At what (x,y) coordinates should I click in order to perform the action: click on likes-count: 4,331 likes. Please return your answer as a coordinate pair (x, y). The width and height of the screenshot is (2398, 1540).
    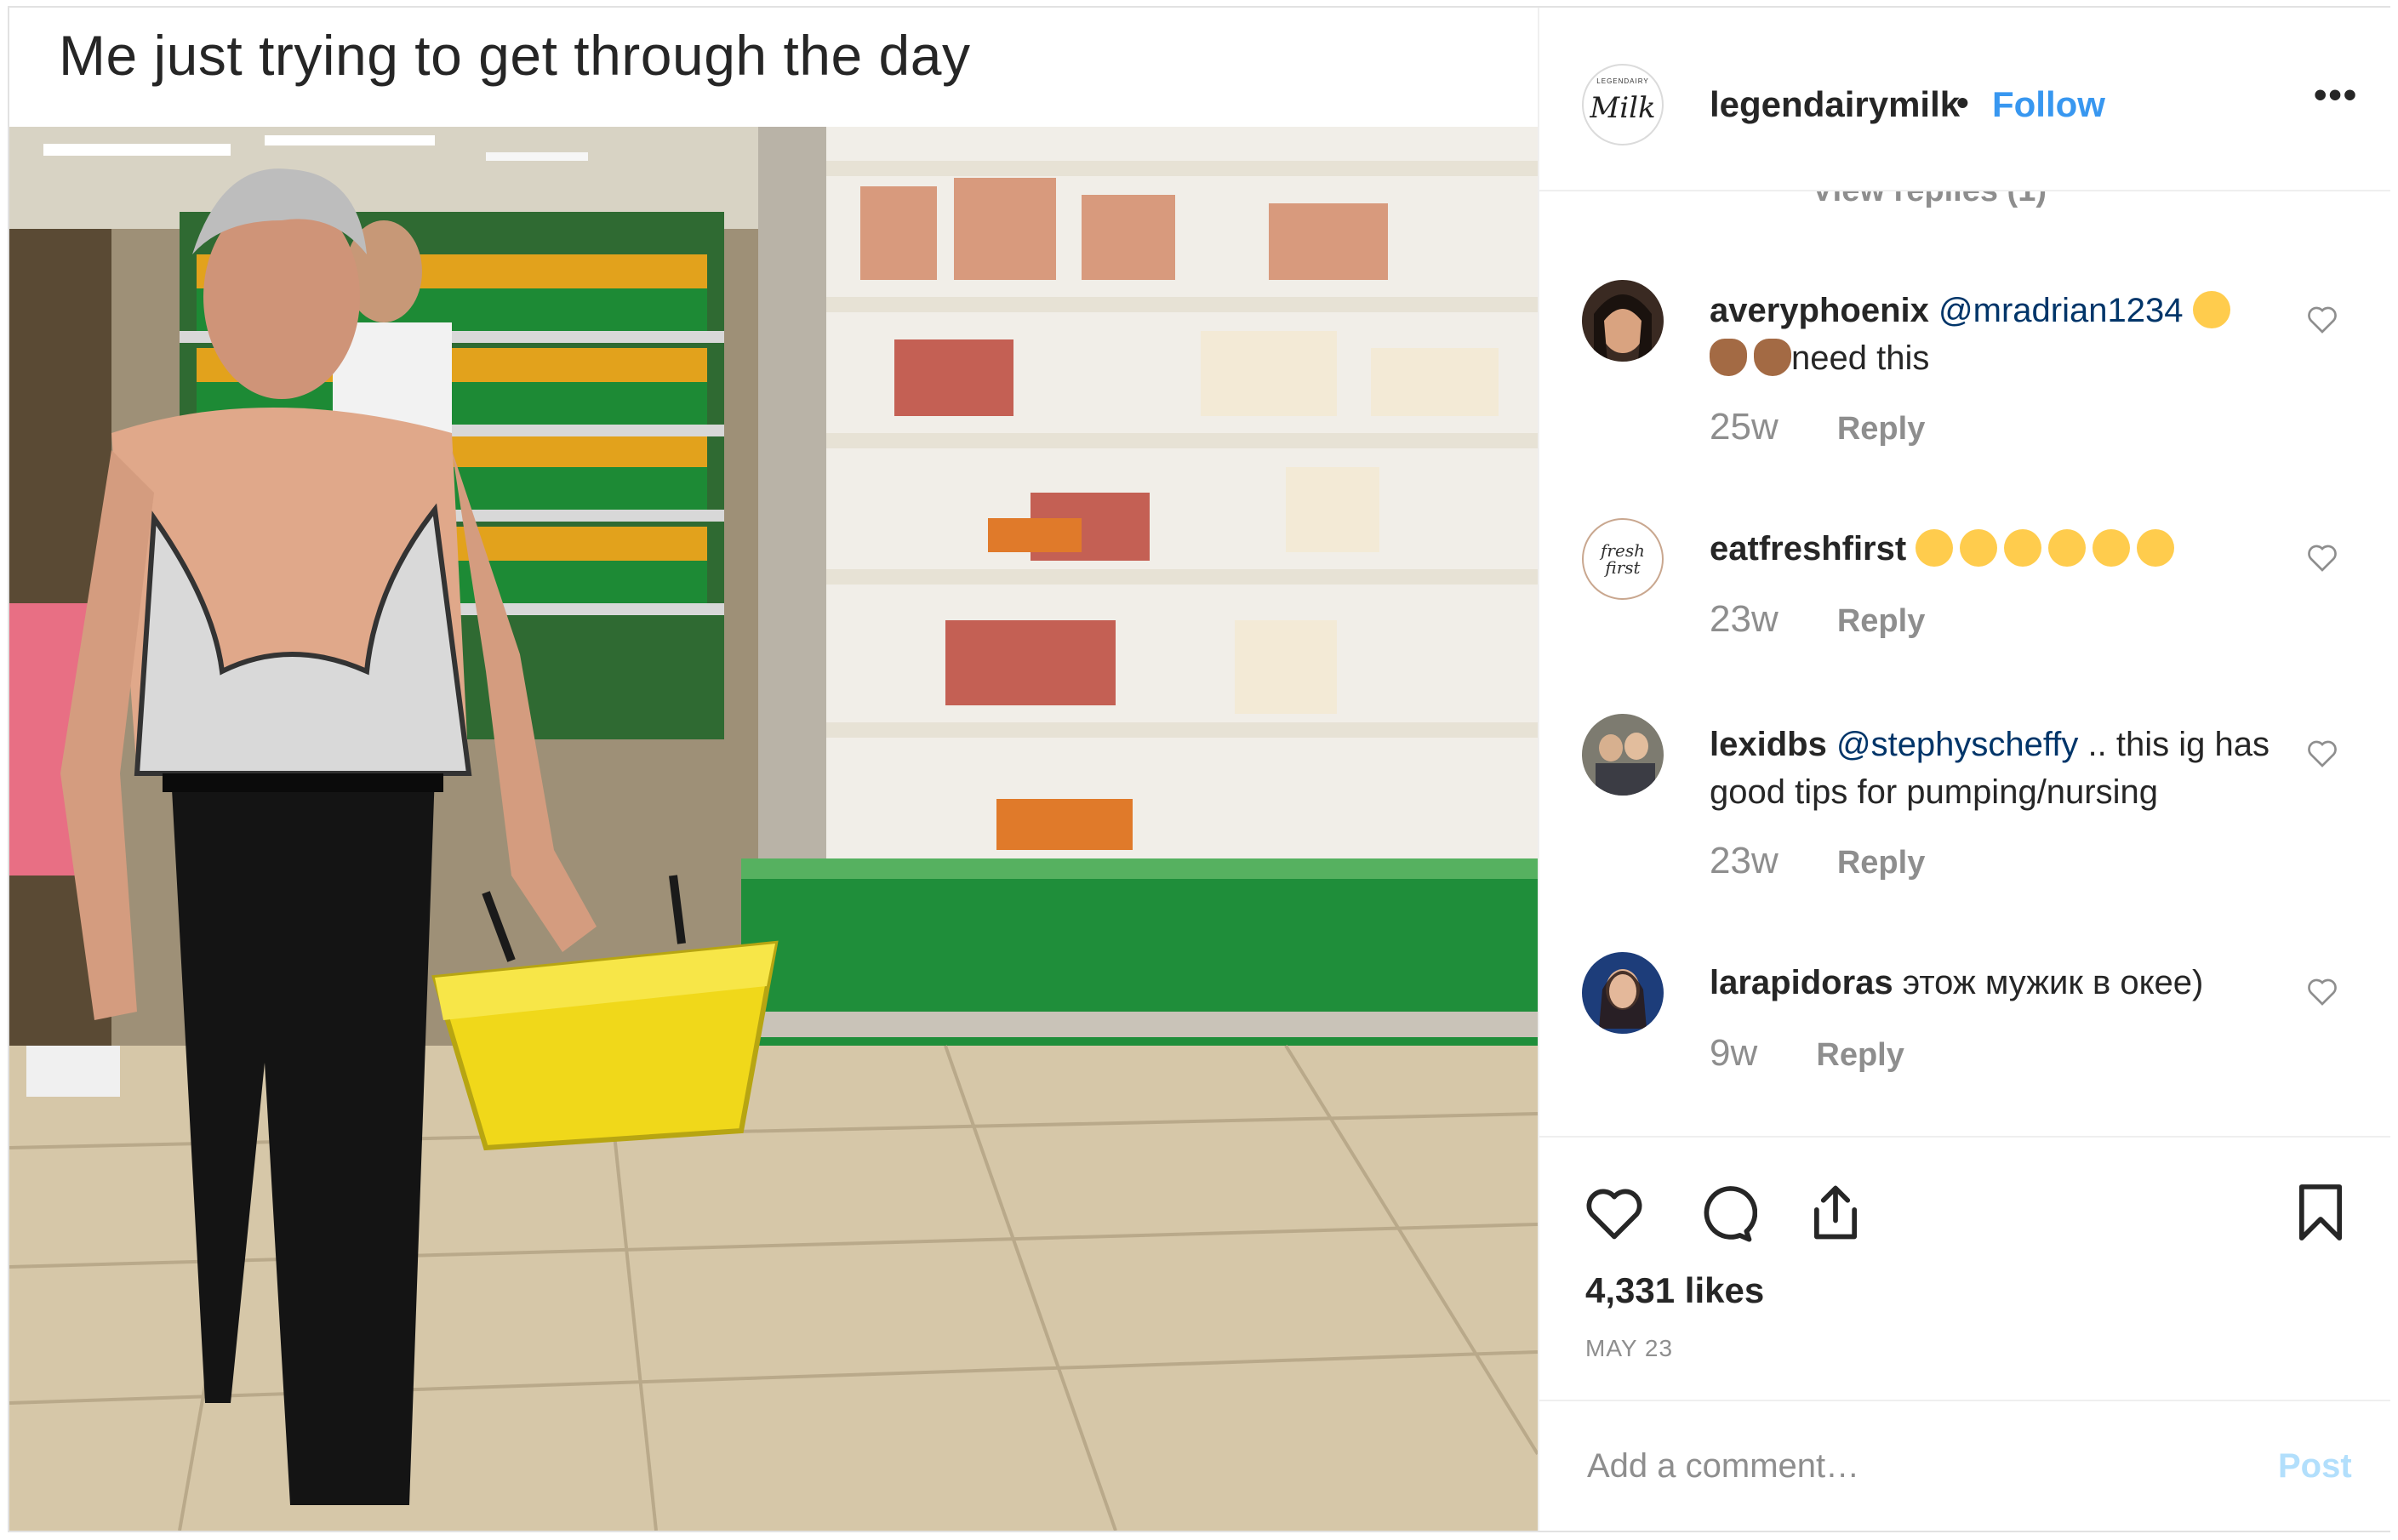
    Looking at the image, I should click on (1674, 1291).